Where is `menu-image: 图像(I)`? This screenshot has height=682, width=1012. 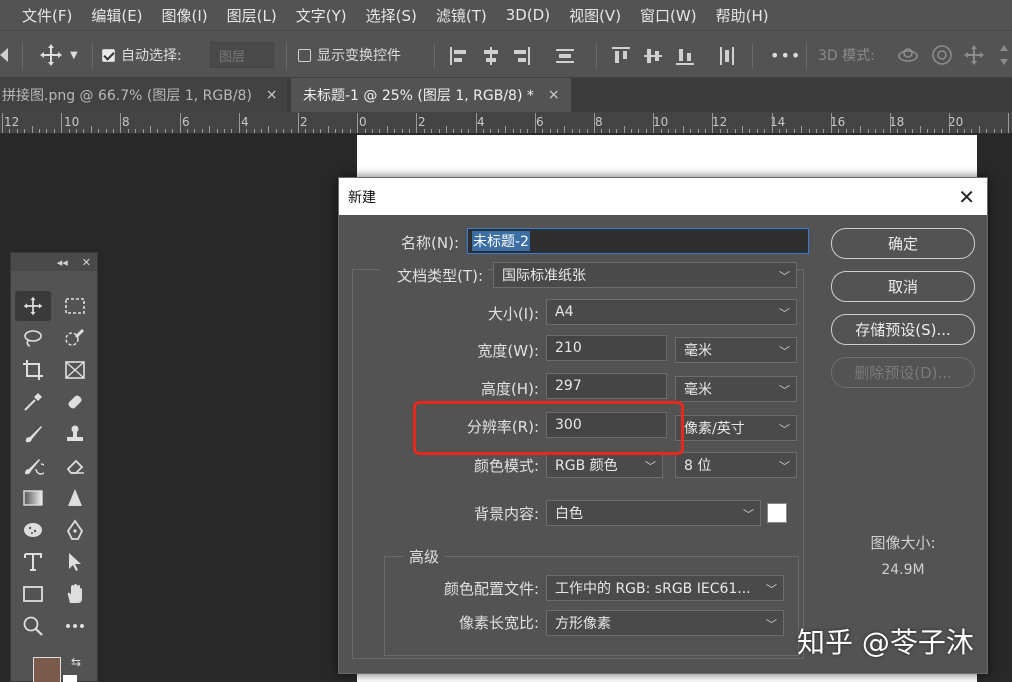 menu-image: 图像(I) is located at coordinates (185, 15).